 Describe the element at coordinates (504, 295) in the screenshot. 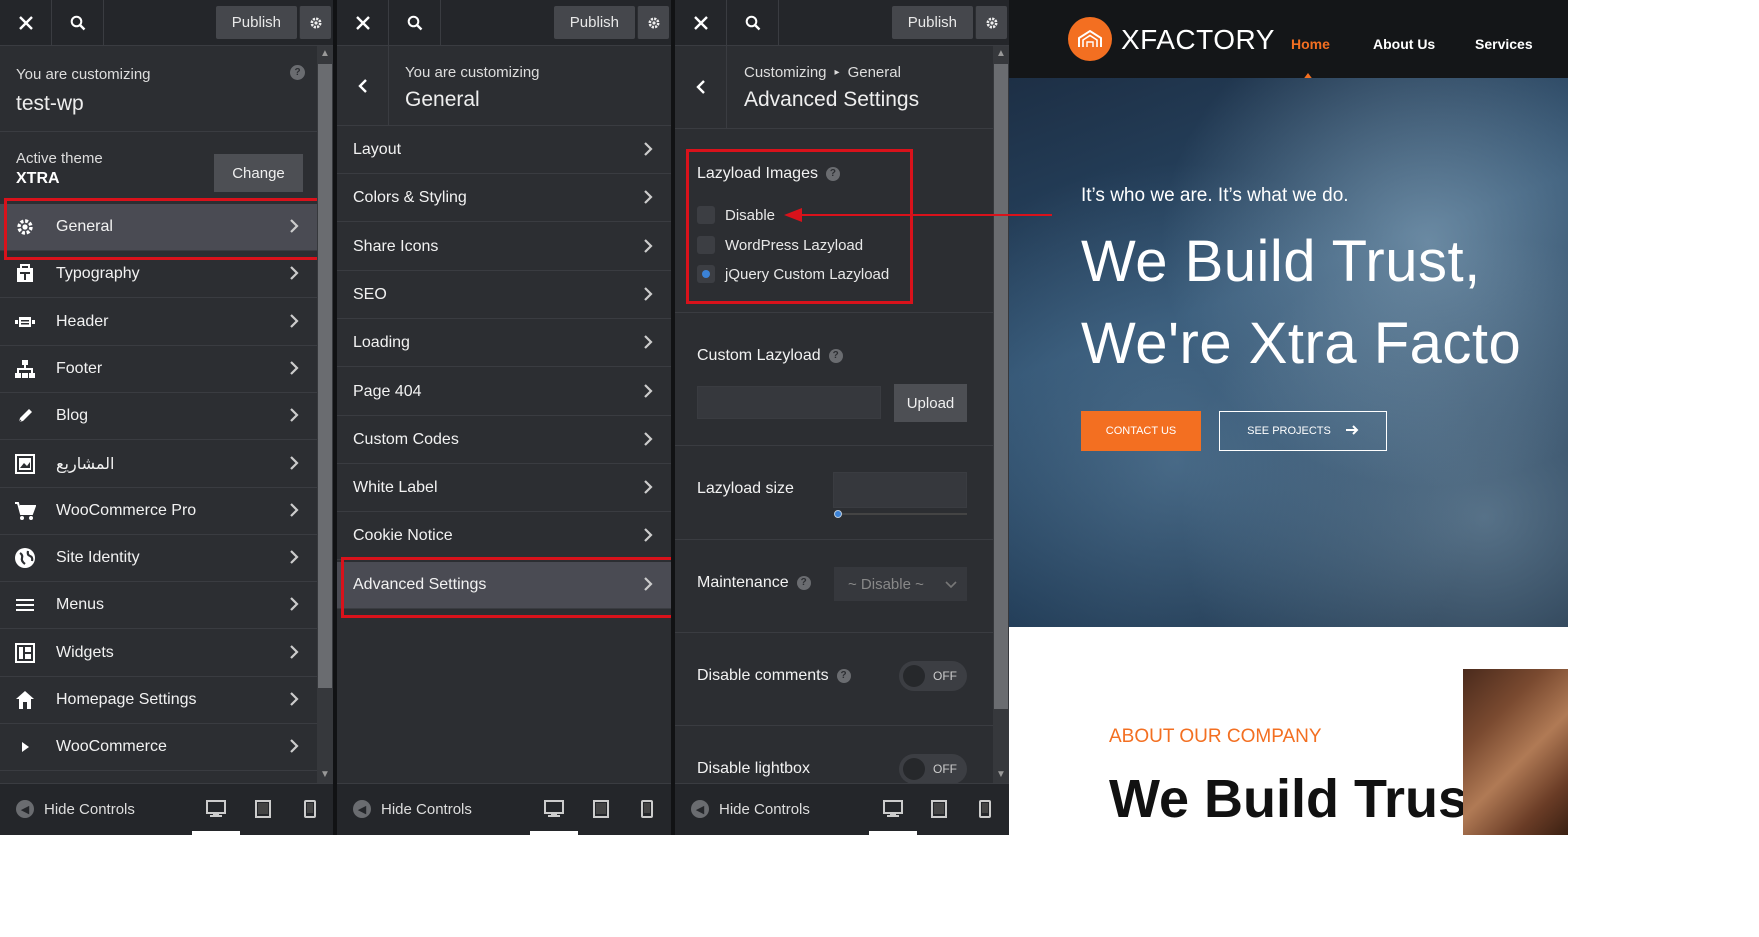

I see `customizer-menu-item: SEO` at that location.